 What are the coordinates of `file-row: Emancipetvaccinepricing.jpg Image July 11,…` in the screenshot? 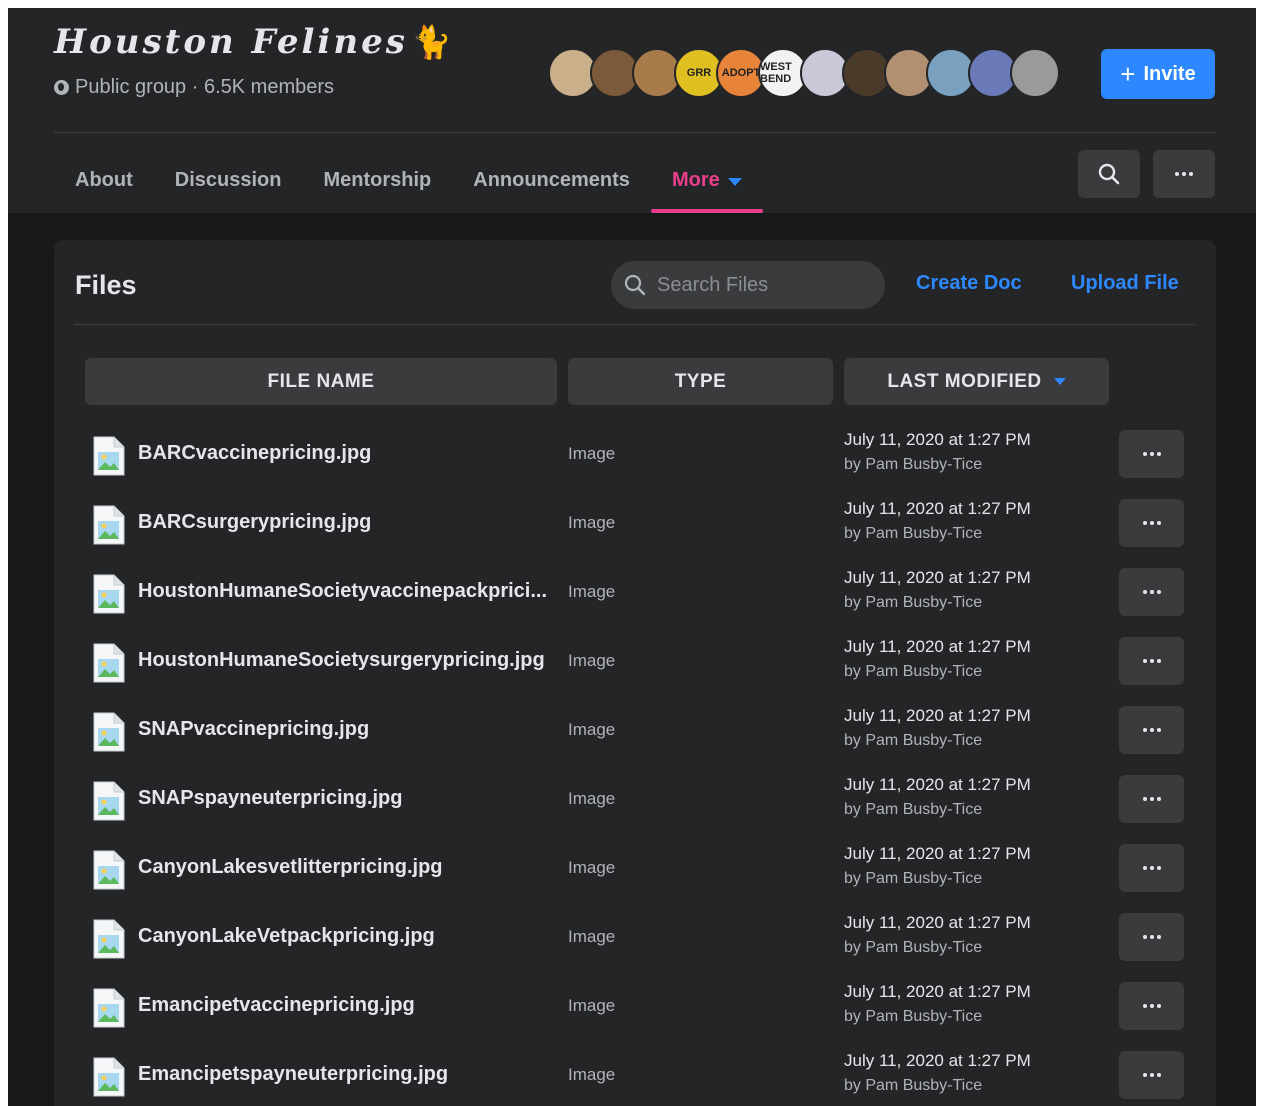 It's located at (639, 1016).